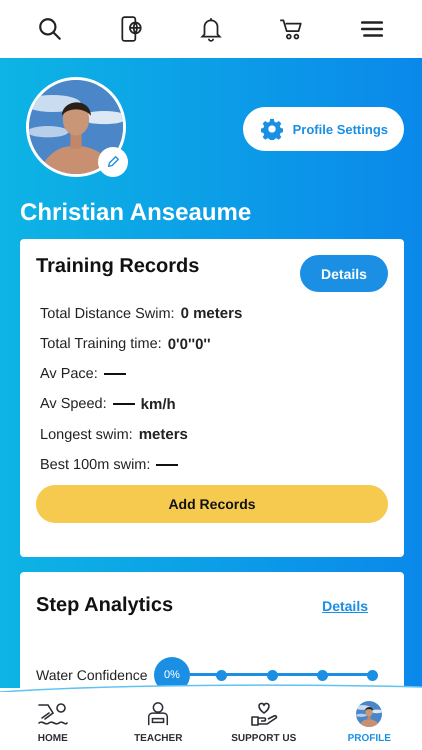  I want to click on record-value: 0'0''0'', so click(189, 344).